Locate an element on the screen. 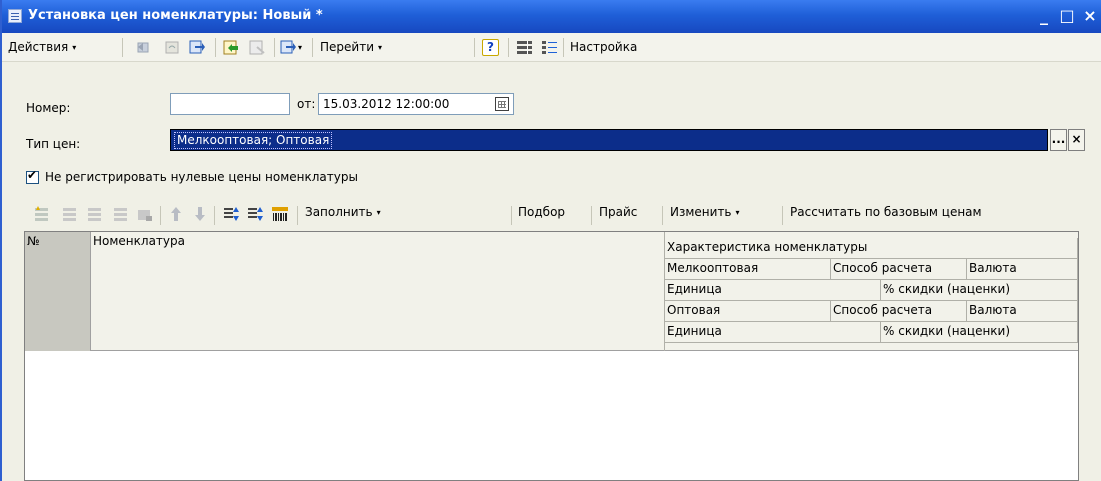 The height and width of the screenshot is (481, 1101). main-toolbar: Действия ▾ ▾ Перейти ▾ ? Настройка is located at coordinates (551, 47).